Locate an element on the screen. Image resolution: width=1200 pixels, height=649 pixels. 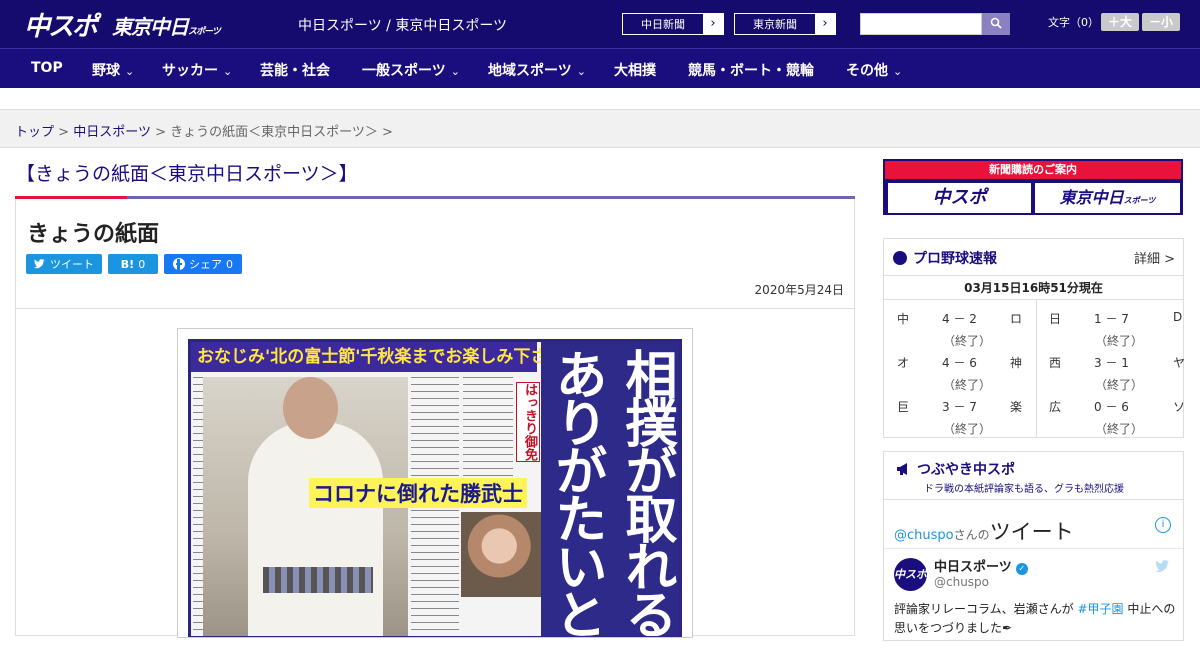
nav-item-local-sports: 地域スポーツ ⌄ is located at coordinates (537, 70).